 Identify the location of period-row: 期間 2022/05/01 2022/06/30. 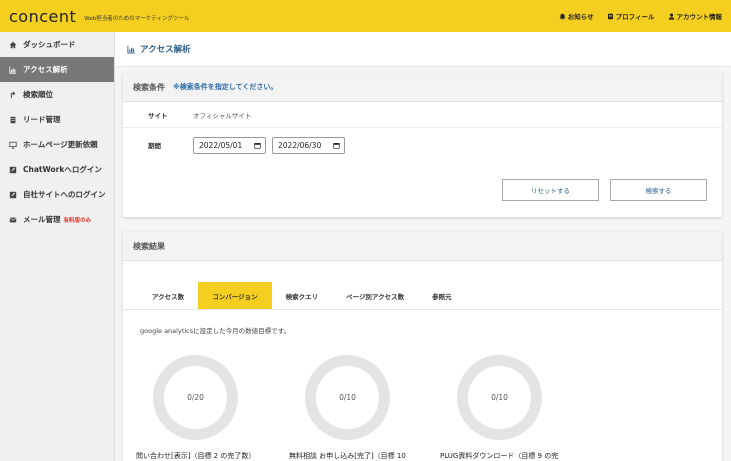
(234, 145).